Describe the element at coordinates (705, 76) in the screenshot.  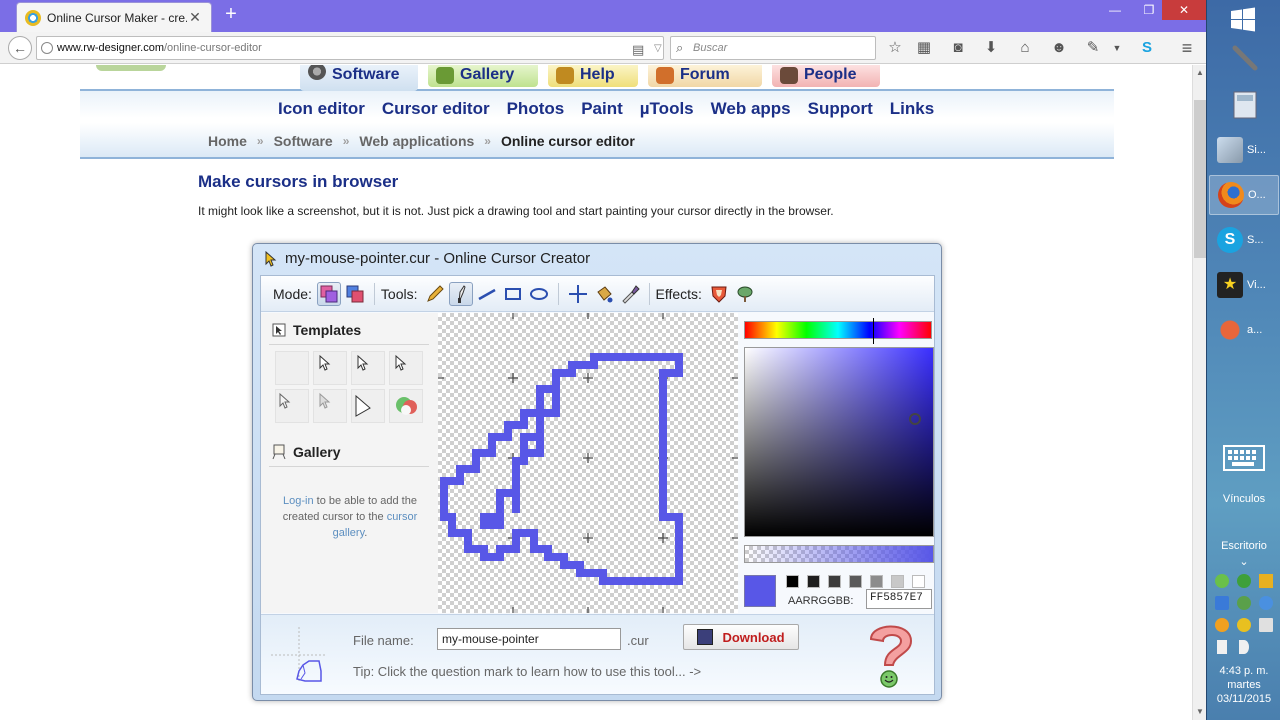
I see `site-tab-forum: Forum` at that location.